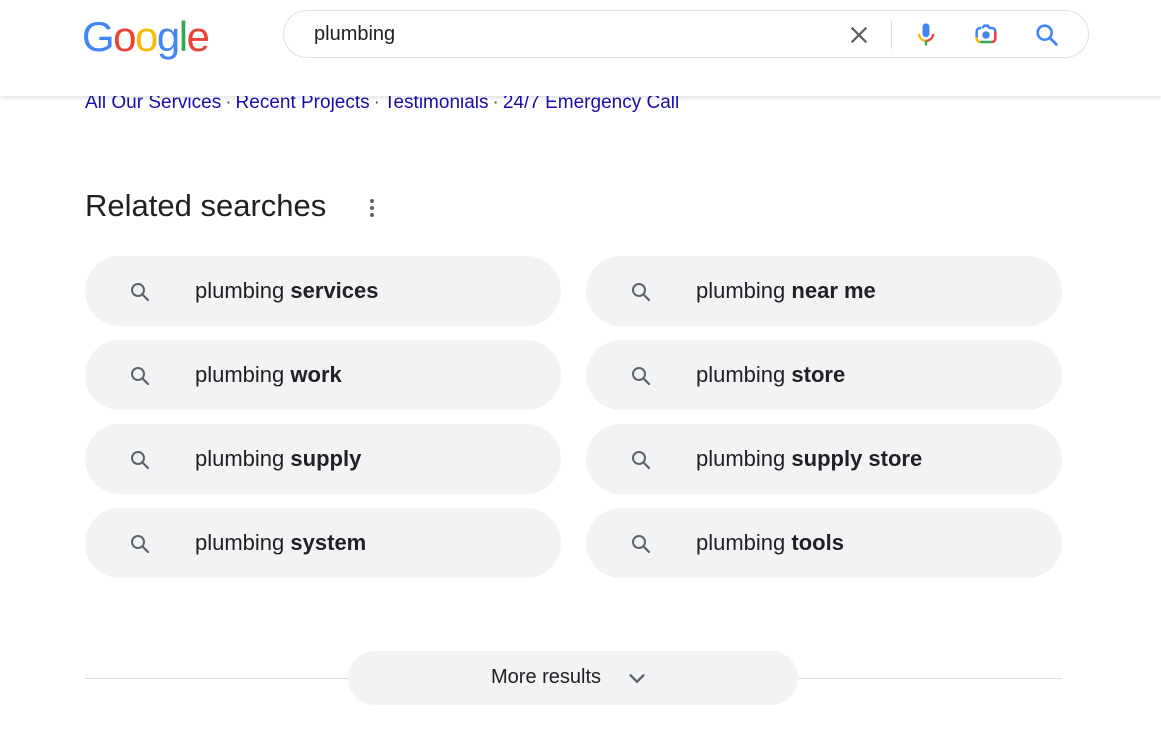 This screenshot has width=1161, height=756. I want to click on chip-label: plumbing near me, so click(786, 291).